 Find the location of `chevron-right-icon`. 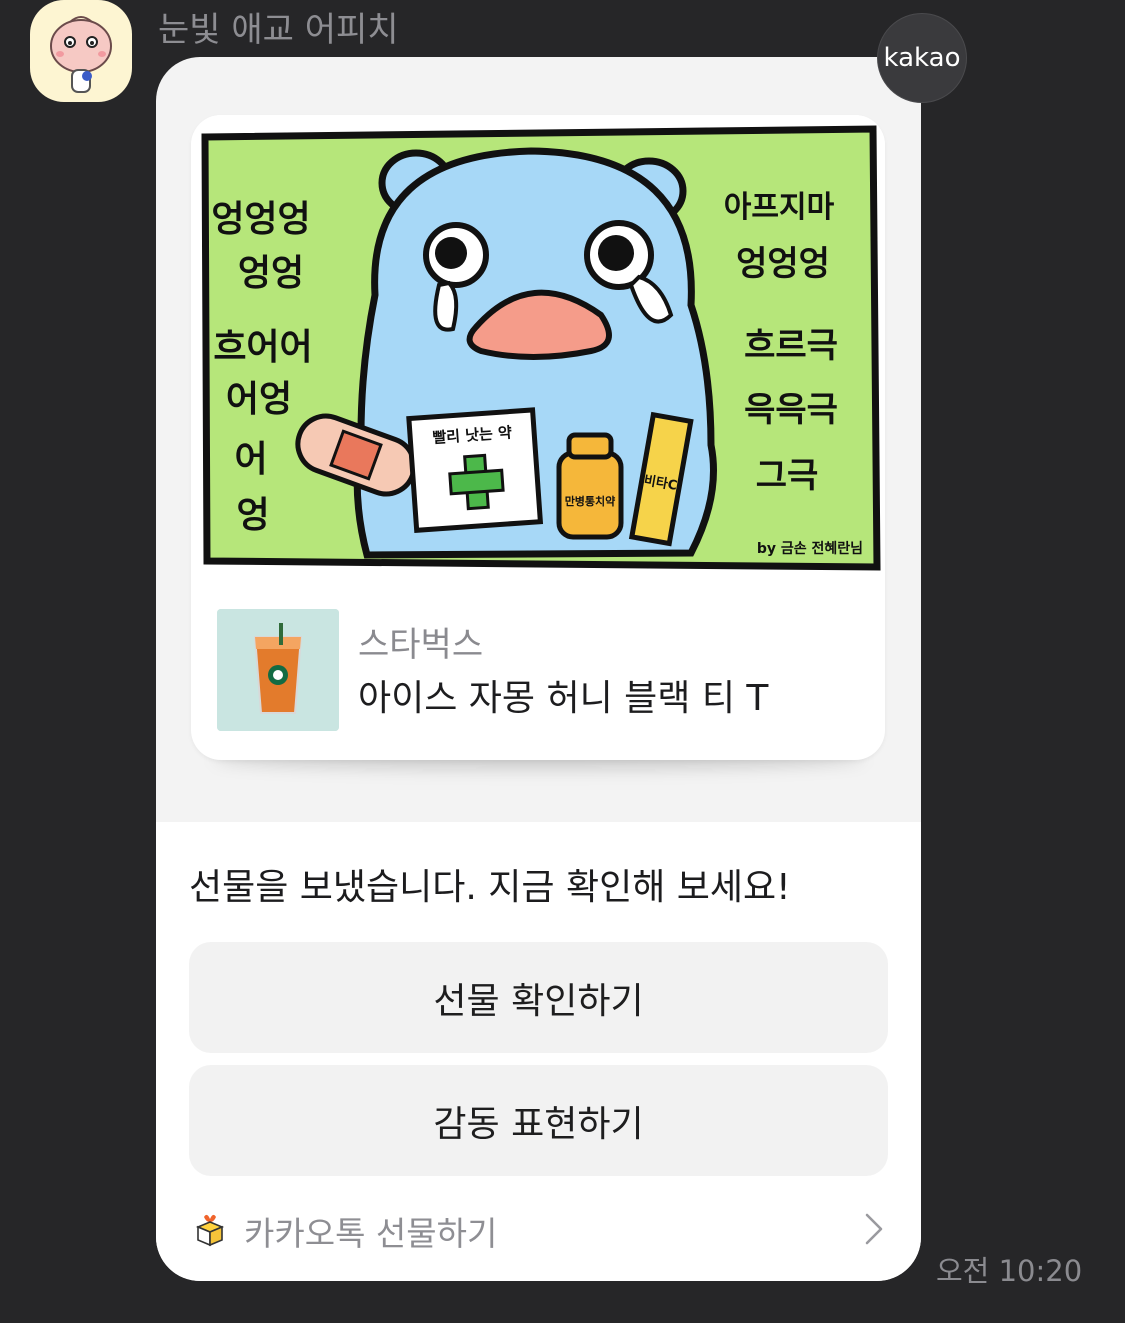

chevron-right-icon is located at coordinates (874, 1229).